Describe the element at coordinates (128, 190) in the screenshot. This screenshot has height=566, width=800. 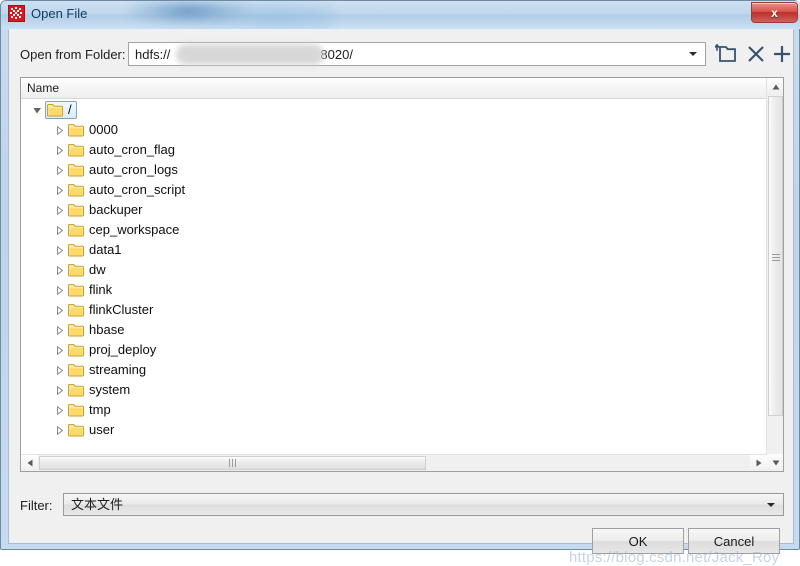
I see `tree-node-auto_cron_script: auto_cron_script` at that location.